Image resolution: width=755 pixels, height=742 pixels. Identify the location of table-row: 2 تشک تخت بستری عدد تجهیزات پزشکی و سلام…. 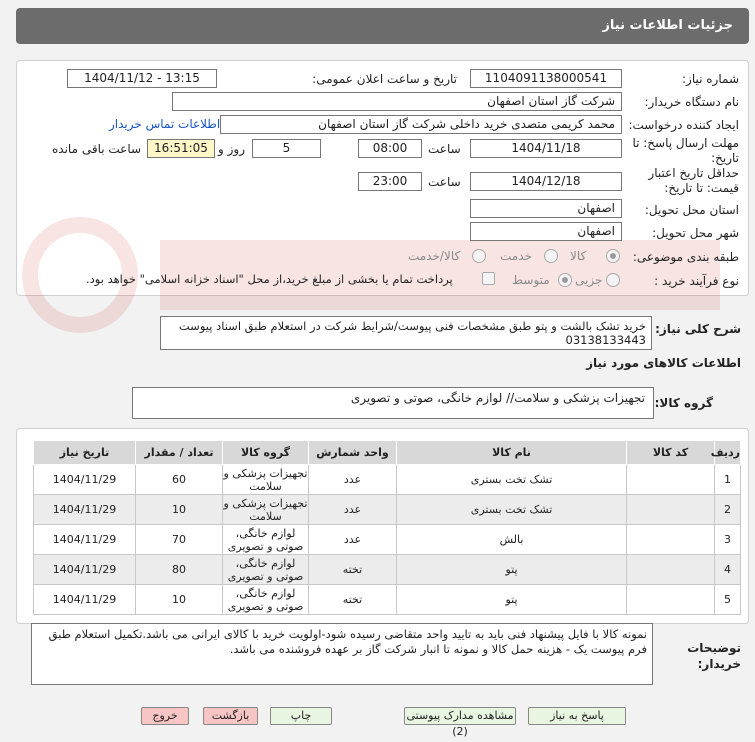
(387, 509).